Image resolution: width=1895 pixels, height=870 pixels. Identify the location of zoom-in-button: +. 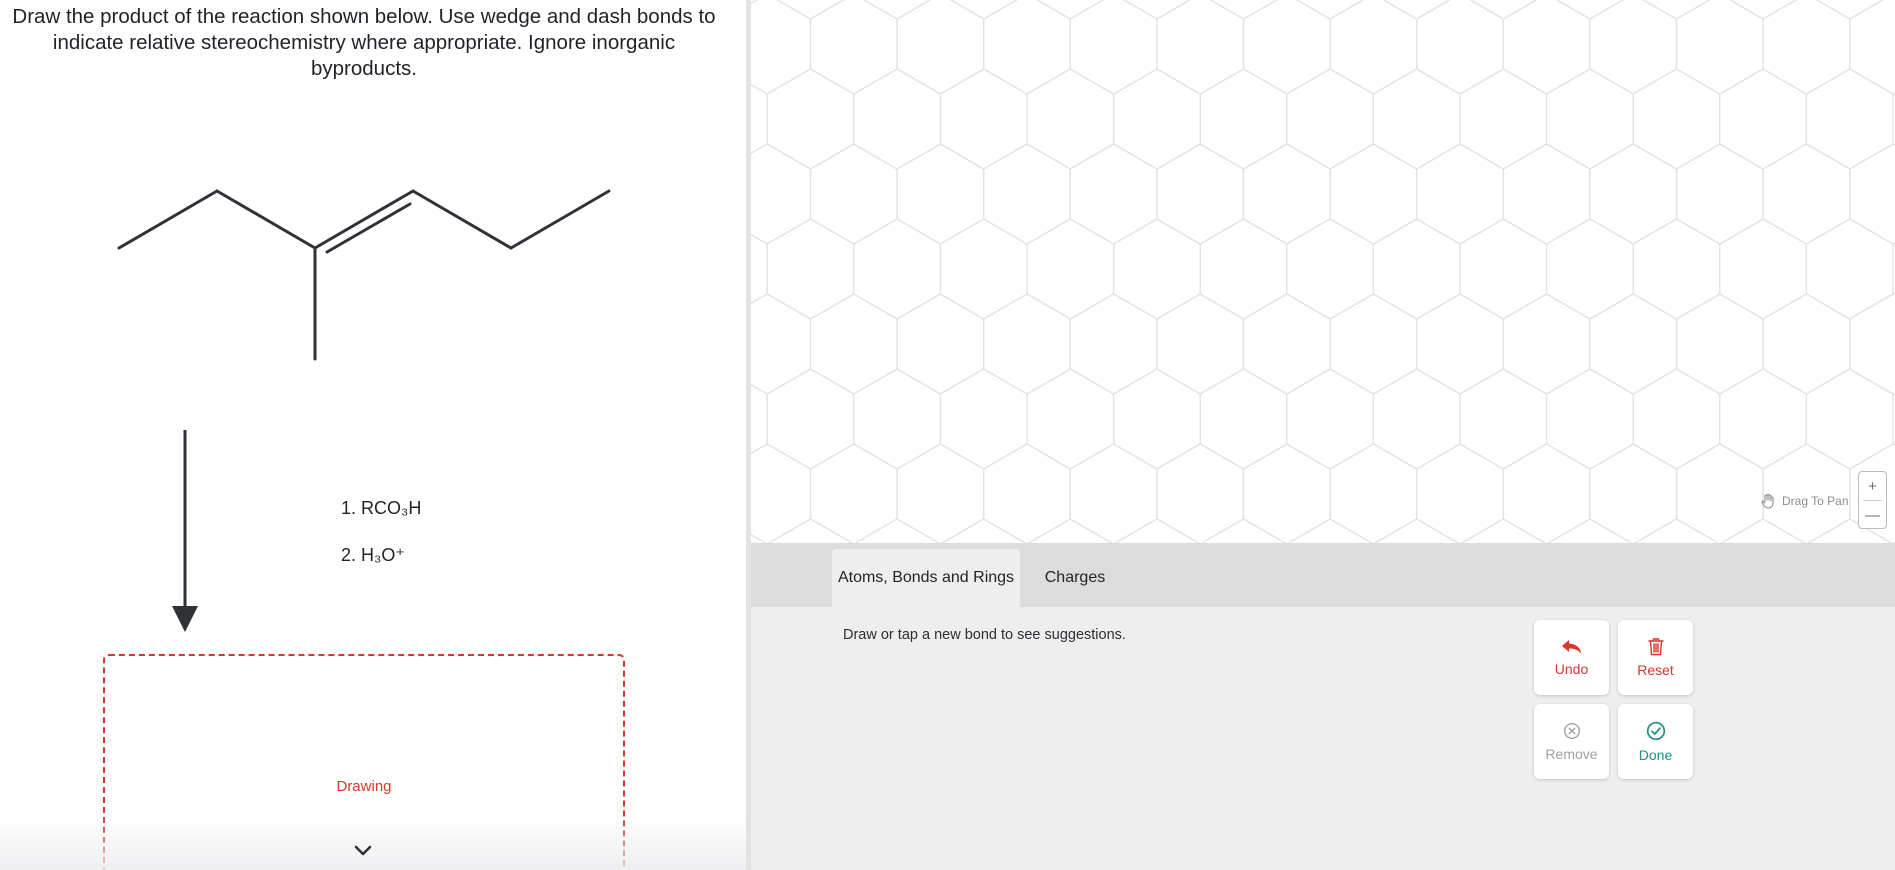
(1872, 486).